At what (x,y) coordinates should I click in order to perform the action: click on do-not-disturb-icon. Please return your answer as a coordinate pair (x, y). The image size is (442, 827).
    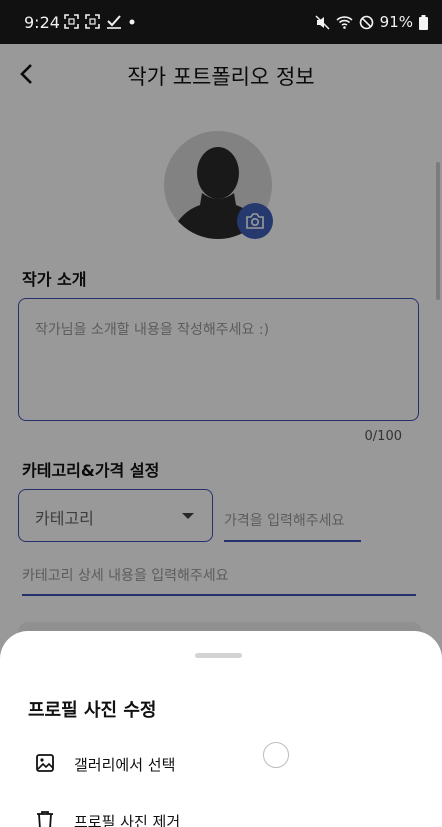
    Looking at the image, I should click on (366, 22).